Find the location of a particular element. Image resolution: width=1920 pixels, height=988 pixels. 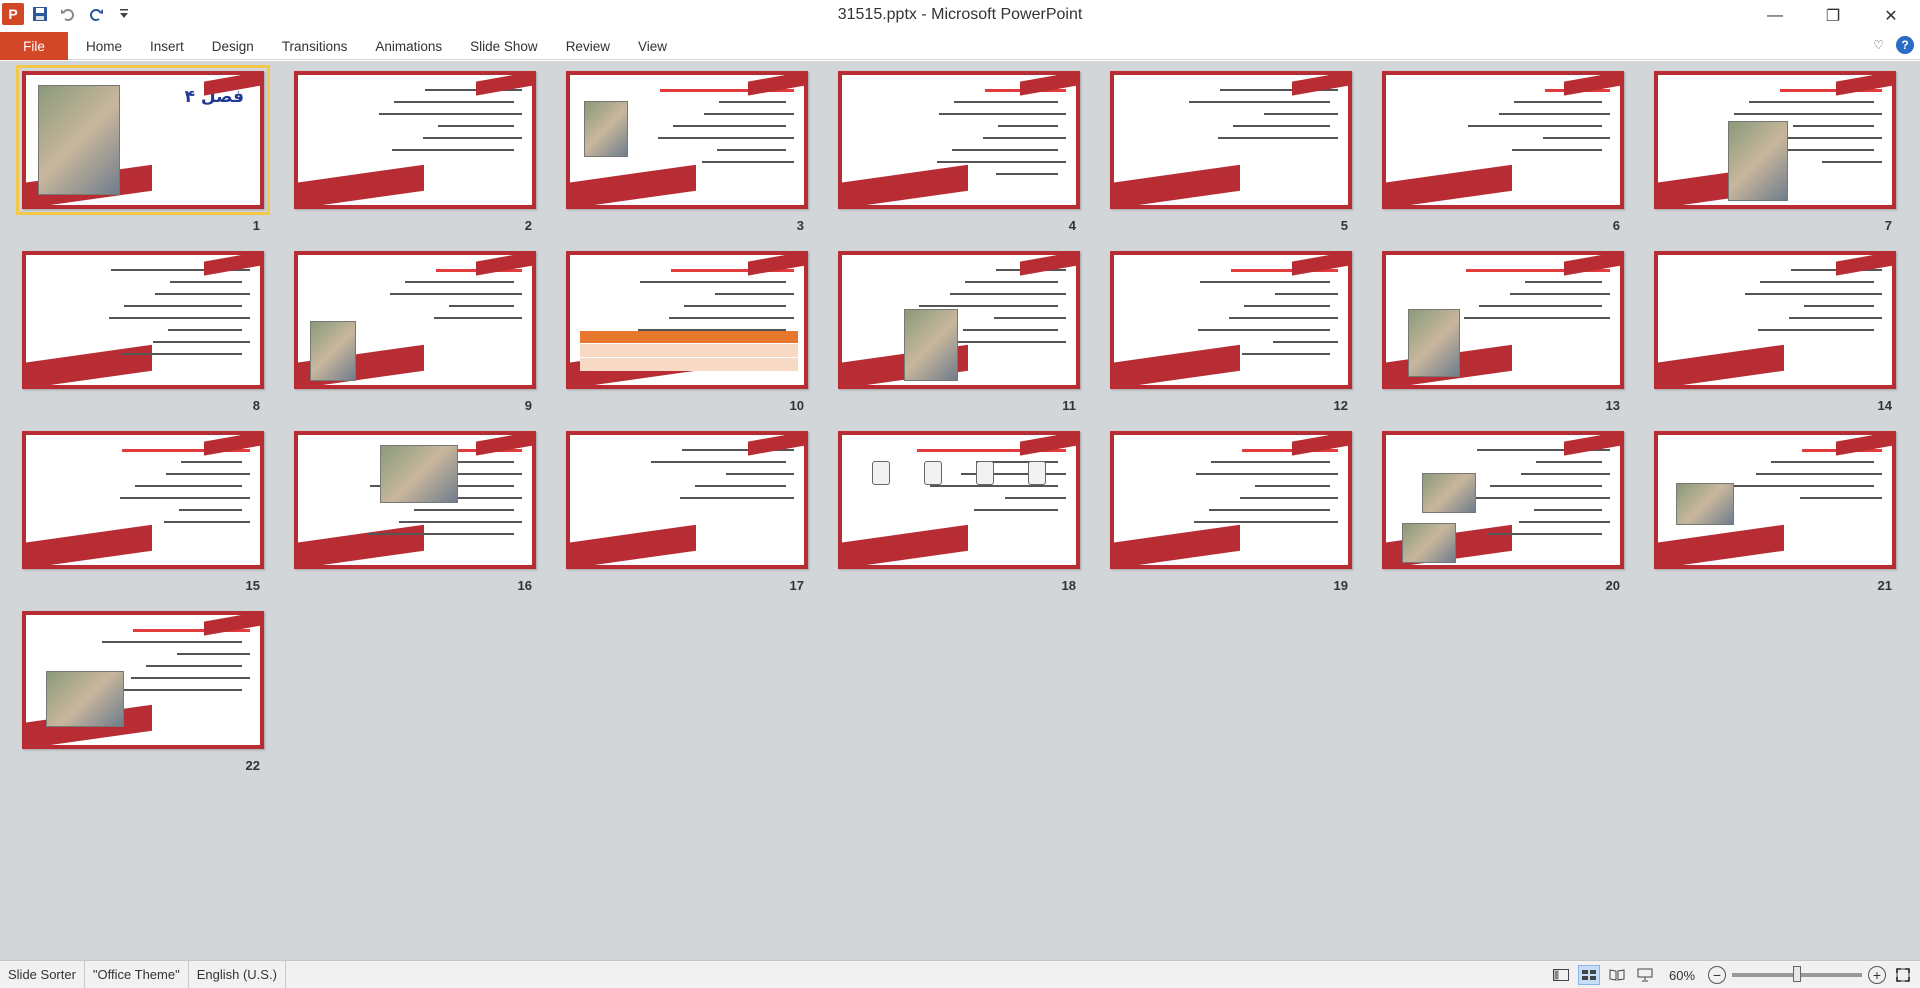

slide-thumbnail: 2 is located at coordinates (416, 152).